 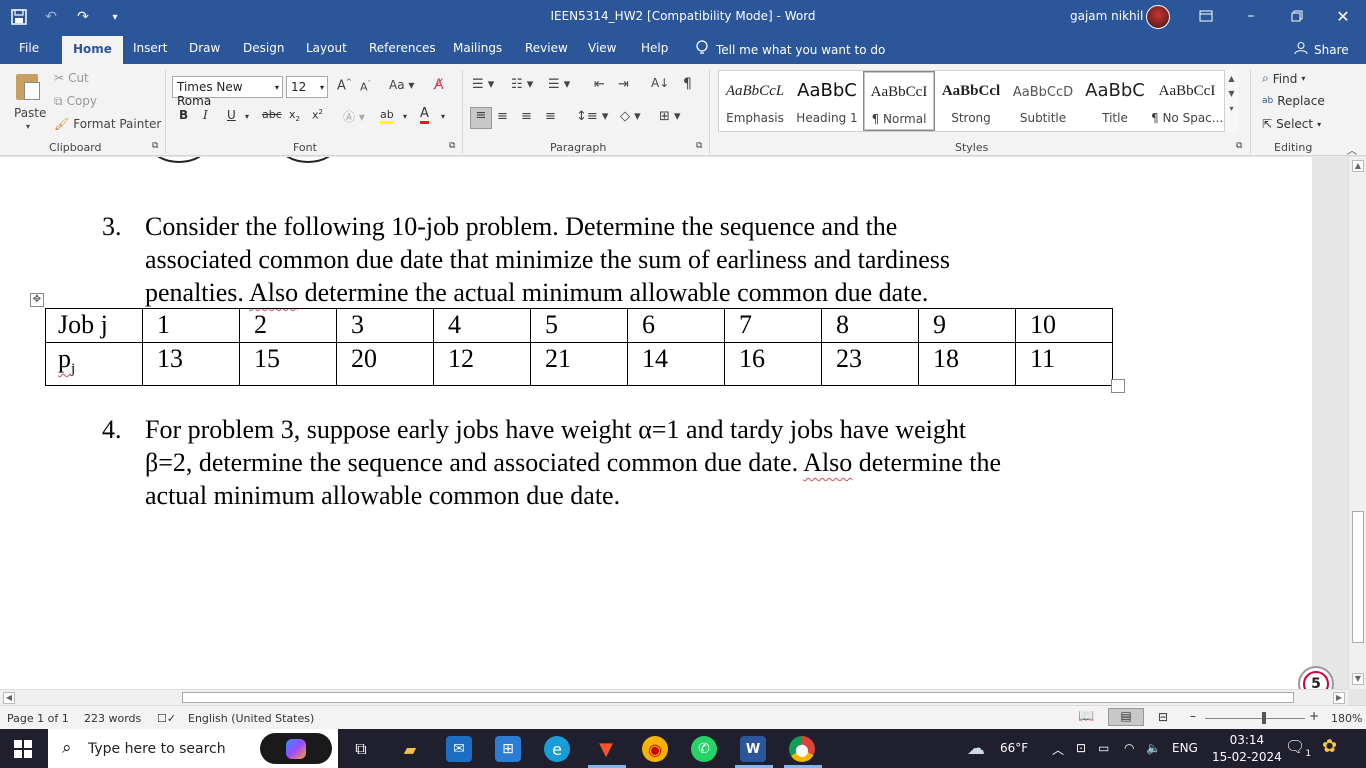 I want to click on subscript-icon: x2, so click(x=294, y=115).